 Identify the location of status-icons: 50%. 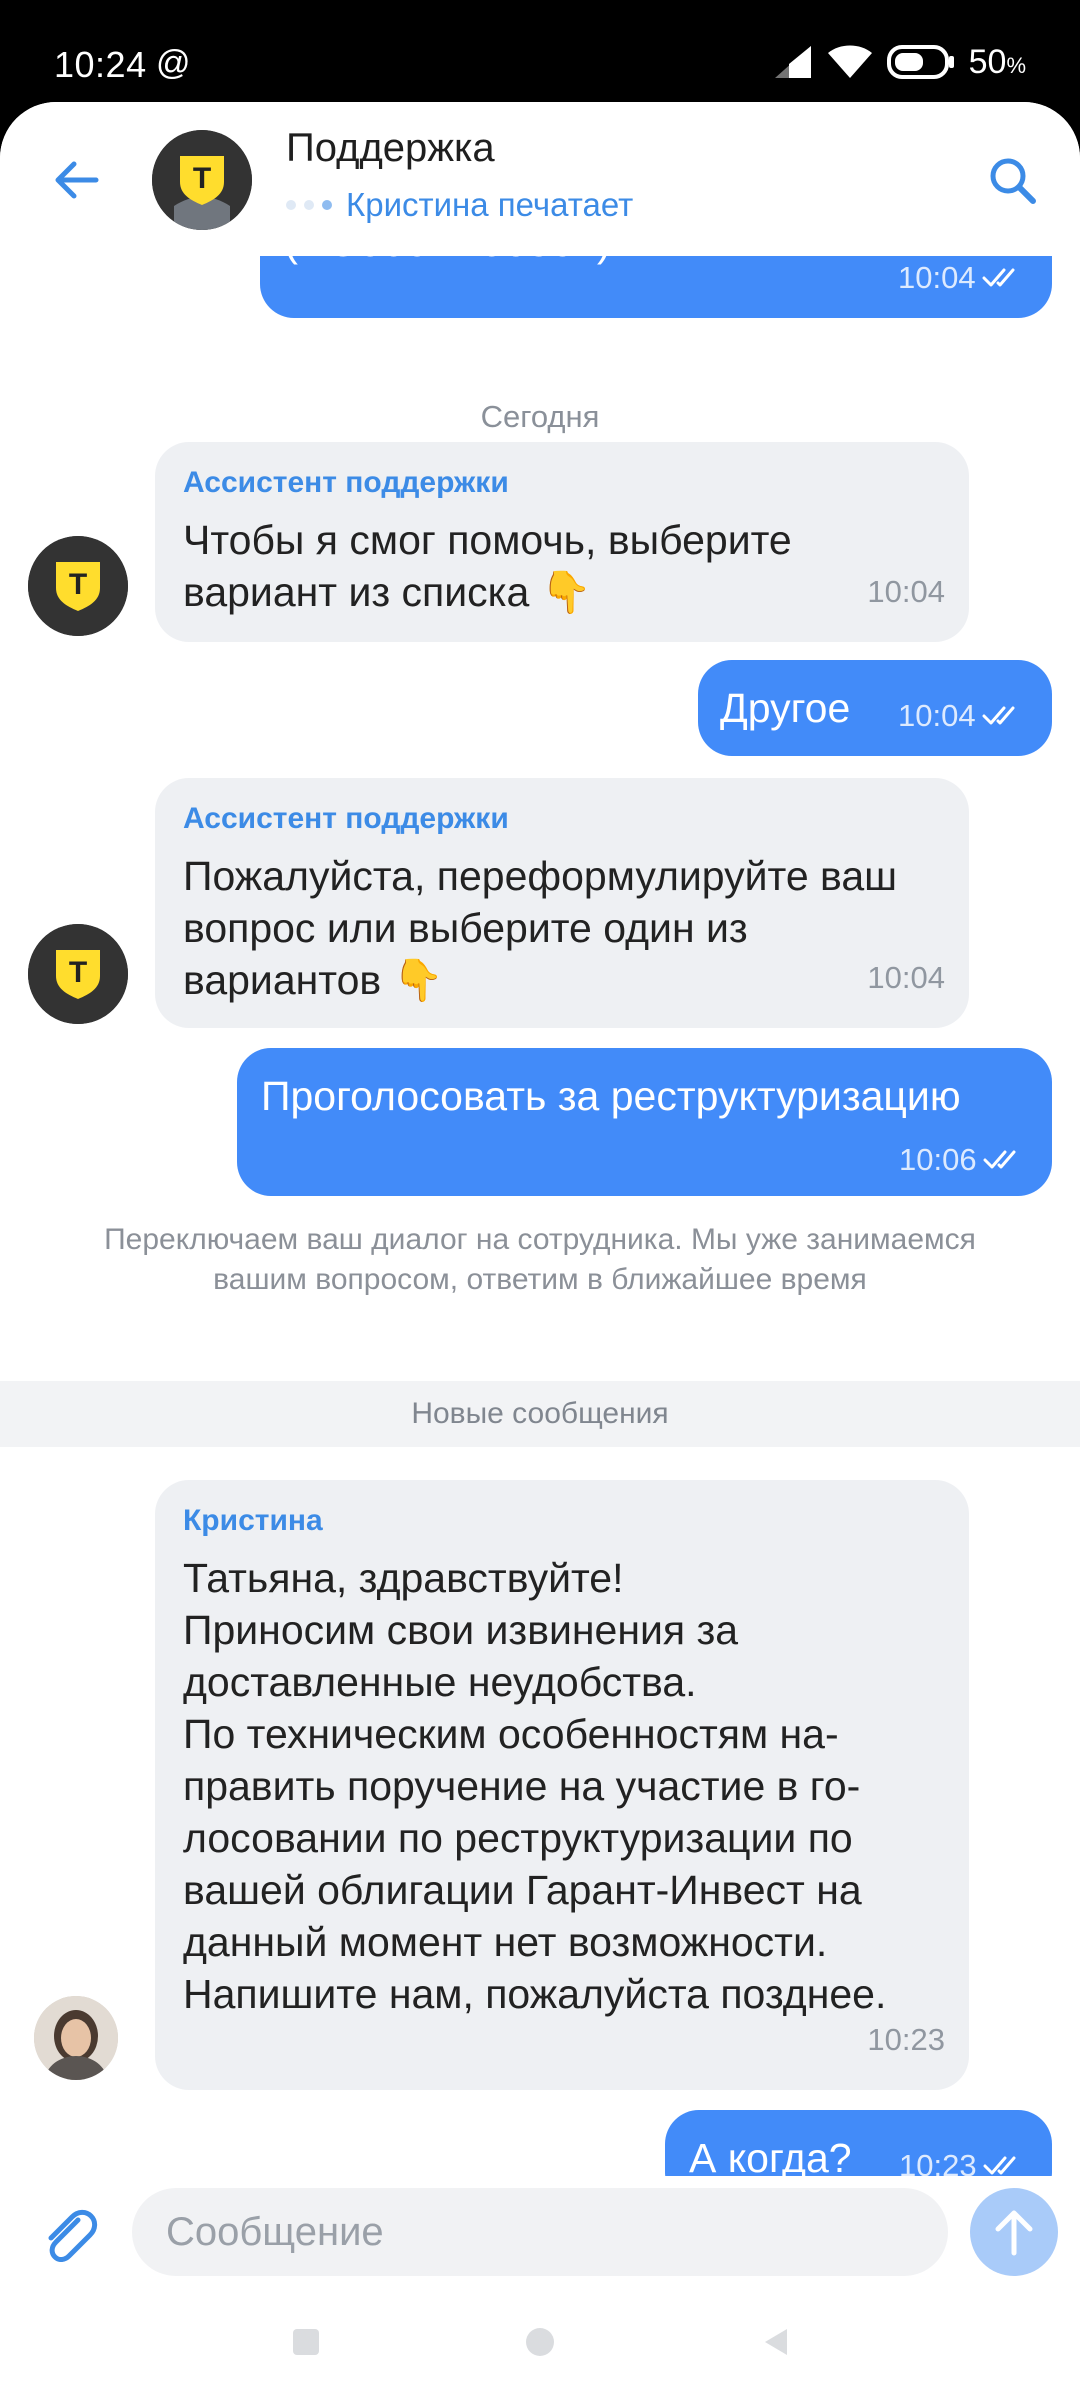
(899, 62).